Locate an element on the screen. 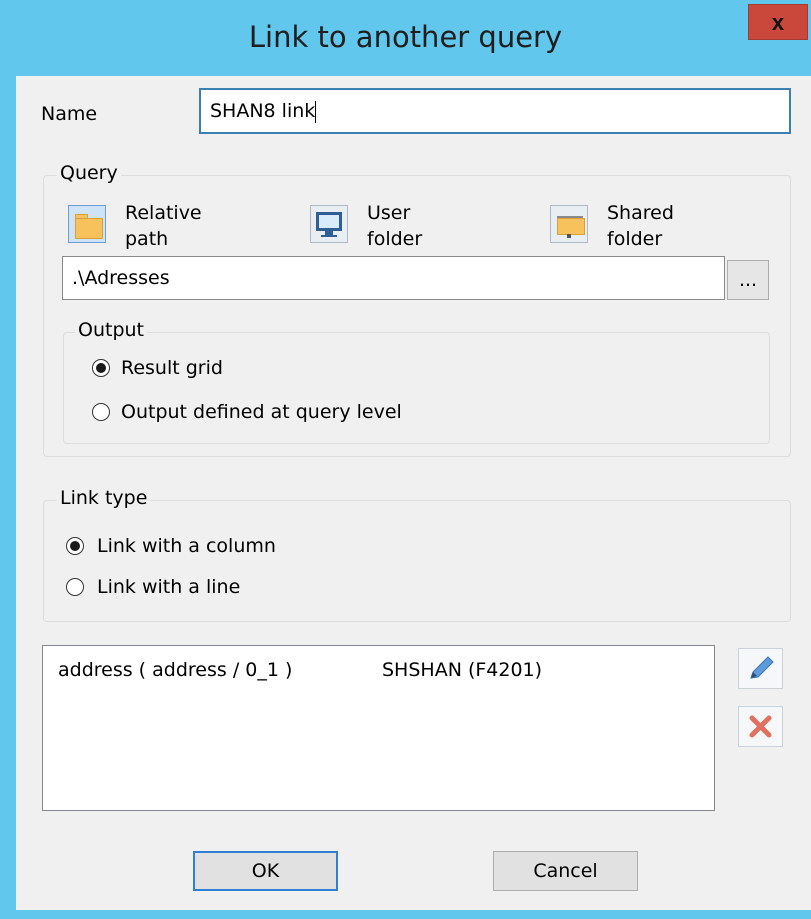 This screenshot has height=919, width=811. text-caret is located at coordinates (316, 111).